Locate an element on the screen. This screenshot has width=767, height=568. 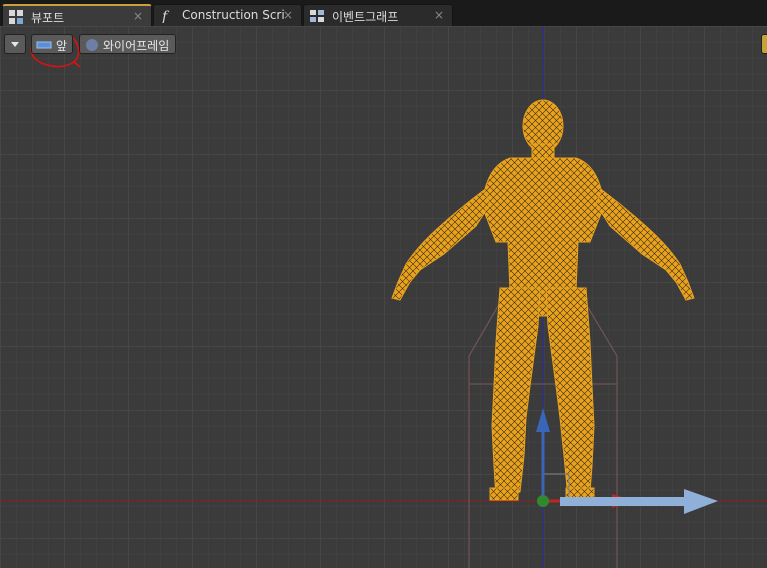
view-mode-label: 앞 is located at coordinates (62, 46).